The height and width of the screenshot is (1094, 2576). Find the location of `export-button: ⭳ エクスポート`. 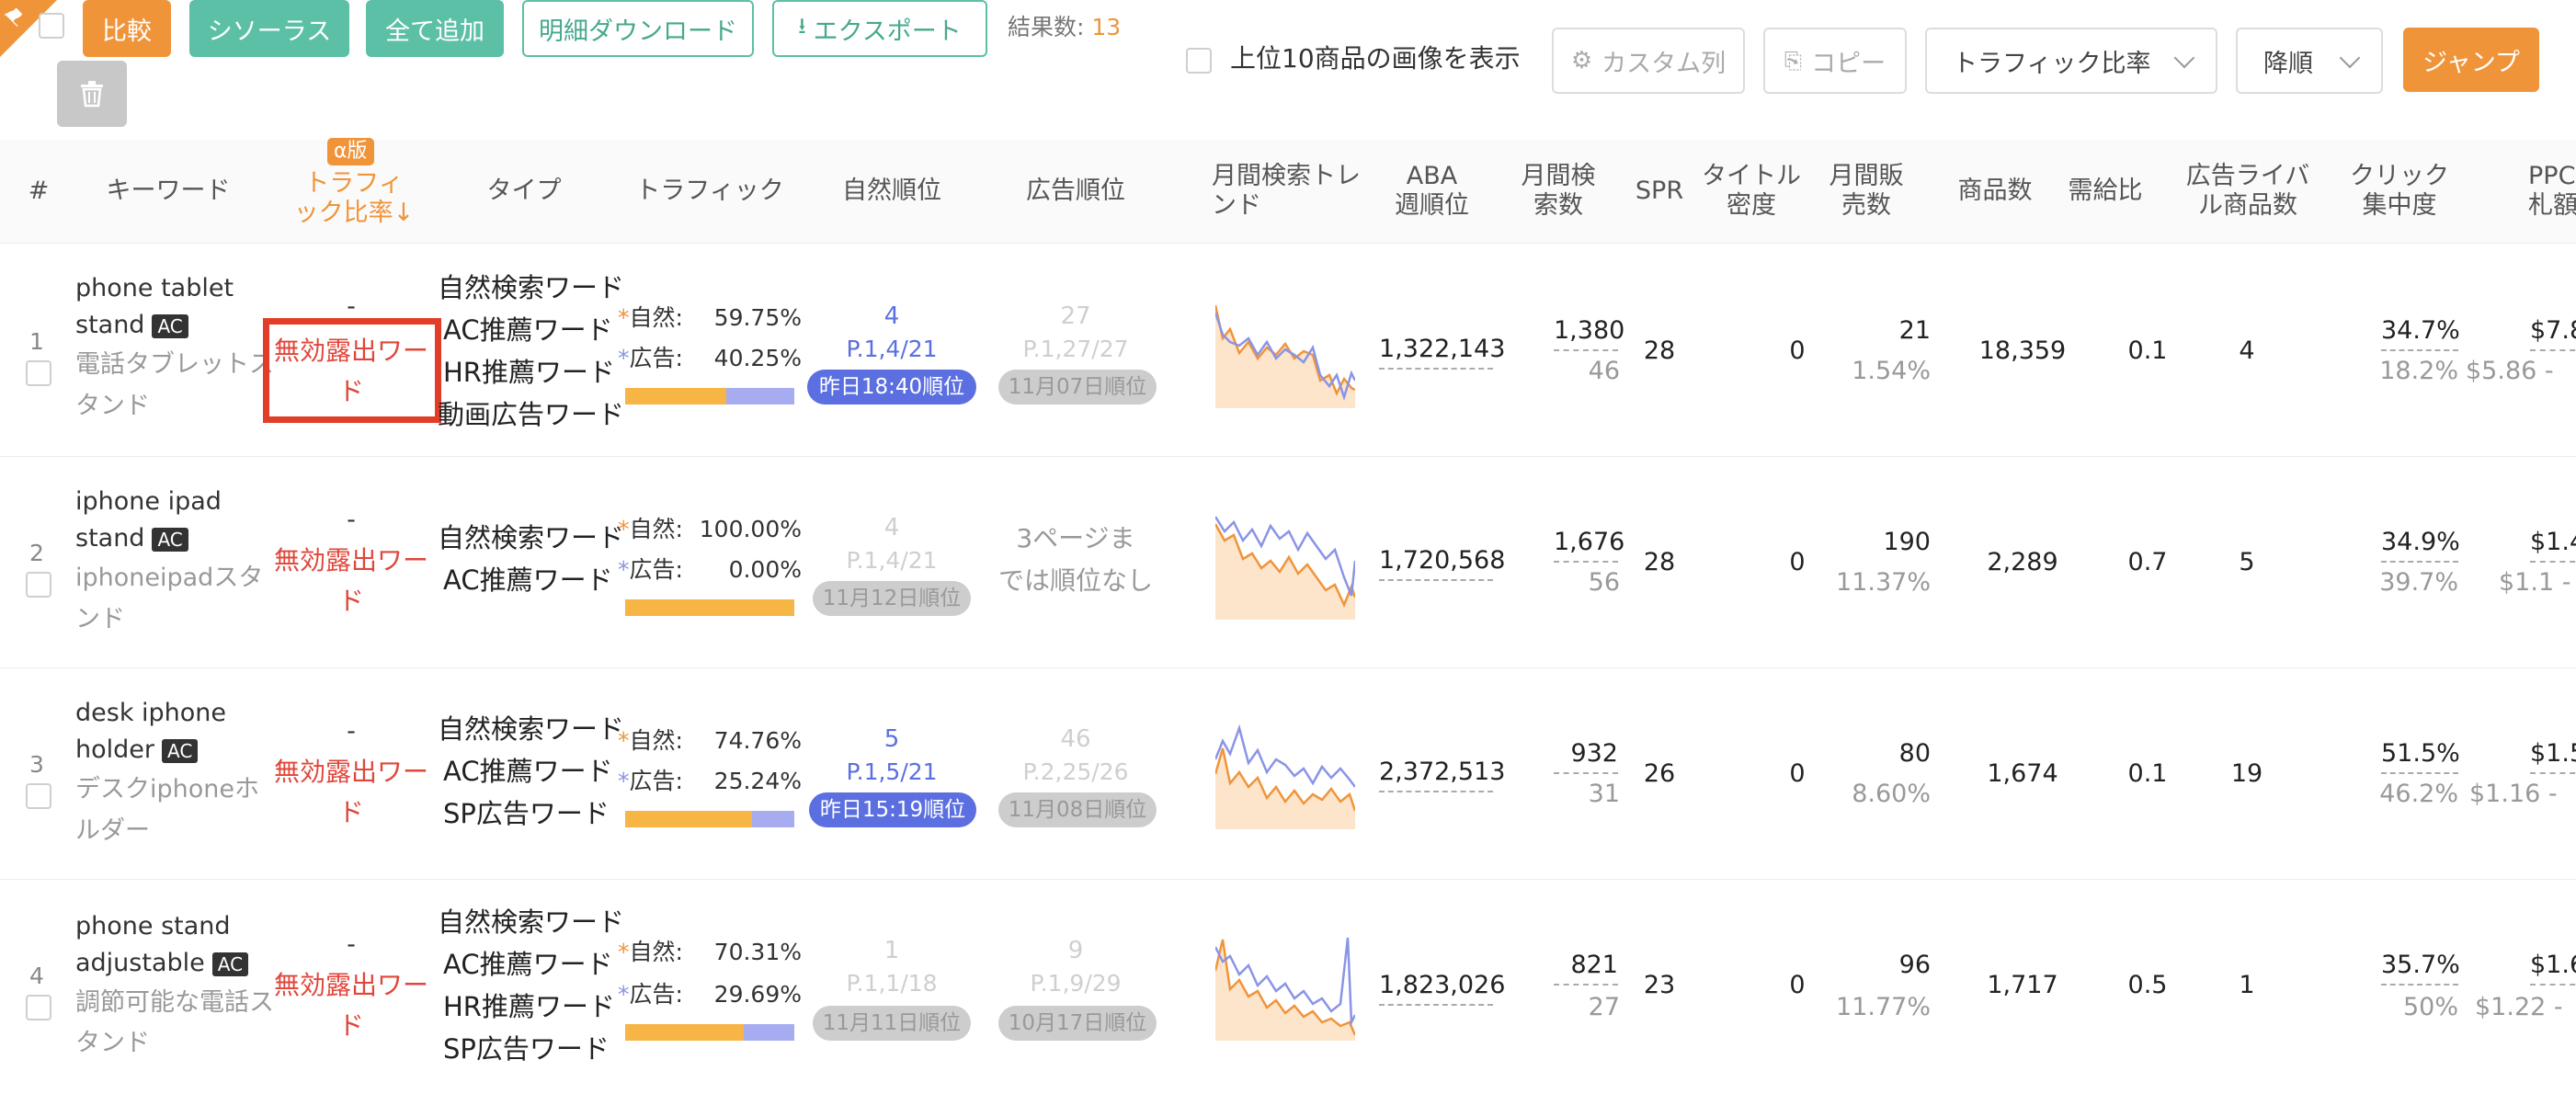

export-button: ⭳ エクスポート is located at coordinates (879, 28).